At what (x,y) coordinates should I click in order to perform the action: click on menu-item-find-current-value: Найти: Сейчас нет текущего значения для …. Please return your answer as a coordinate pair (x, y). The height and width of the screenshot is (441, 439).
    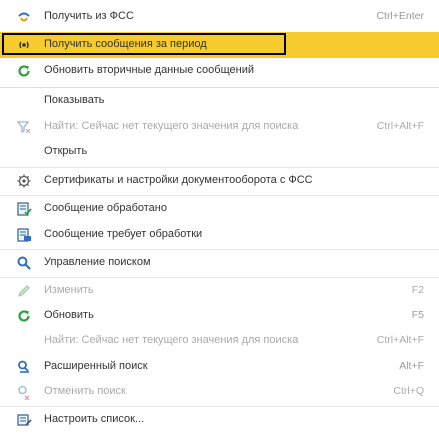
    Looking at the image, I should click on (219, 127).